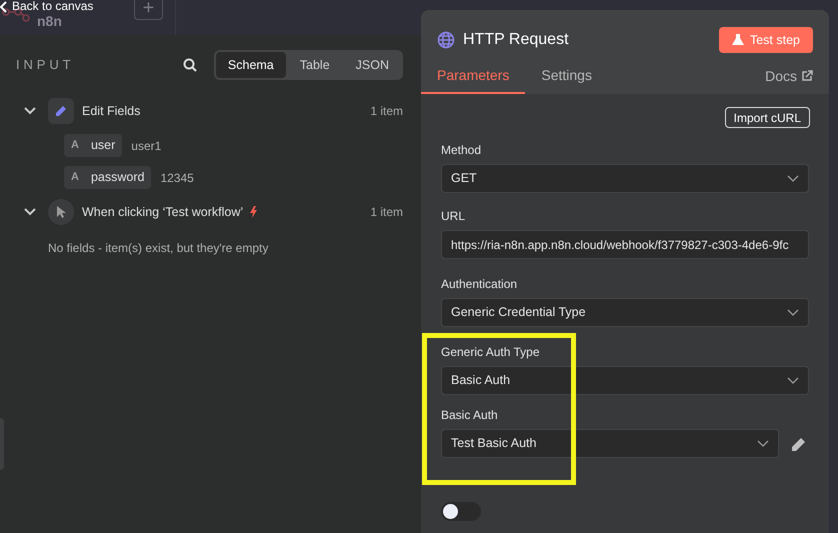 This screenshot has width=838, height=533. What do you see at coordinates (479, 284) in the screenshot?
I see `field-label: Authentication` at bounding box center [479, 284].